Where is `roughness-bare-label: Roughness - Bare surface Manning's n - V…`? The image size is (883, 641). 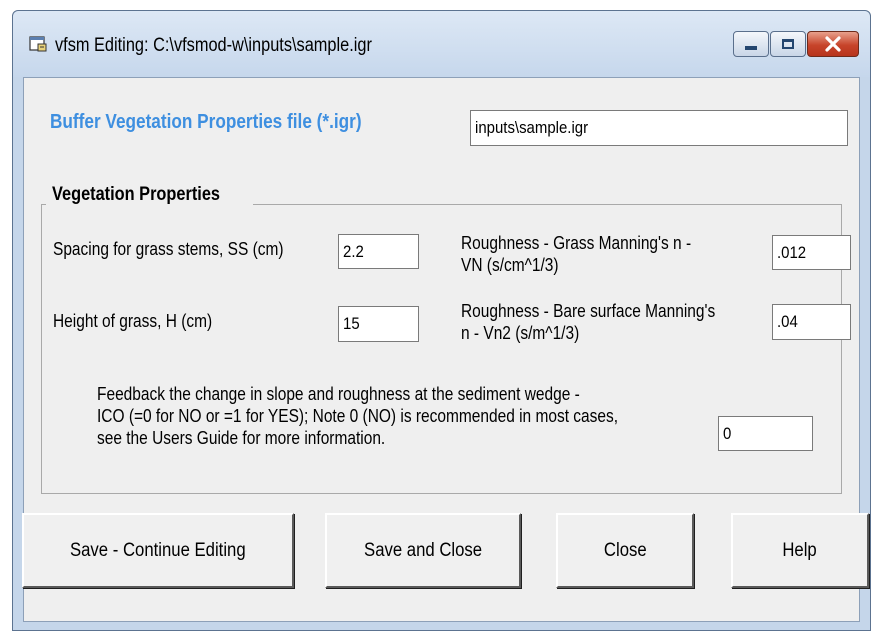 roughness-bare-label: Roughness - Bare surface Manning's n - V… is located at coordinates (588, 322).